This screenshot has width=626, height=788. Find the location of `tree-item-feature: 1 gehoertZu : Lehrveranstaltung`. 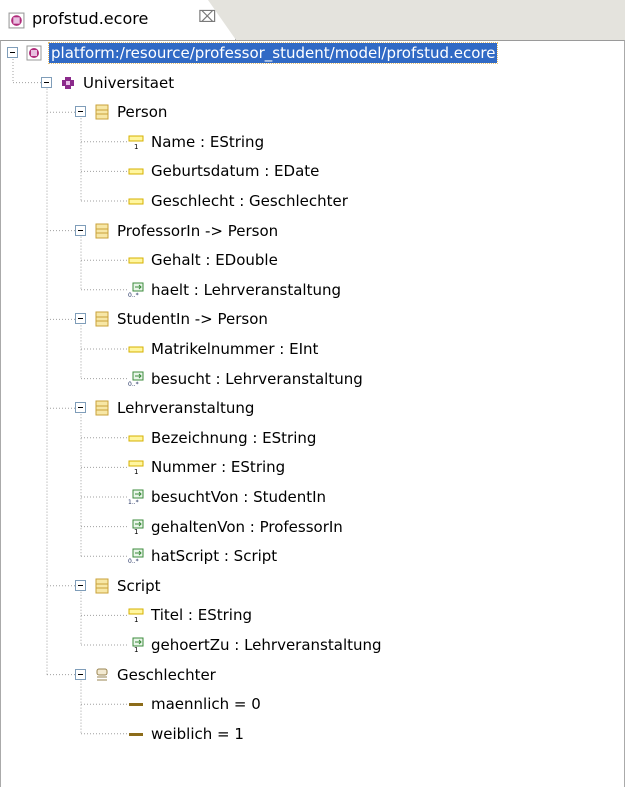

tree-item-feature: 1 gehoertZu : Lehrveranstaltung is located at coordinates (311, 645).